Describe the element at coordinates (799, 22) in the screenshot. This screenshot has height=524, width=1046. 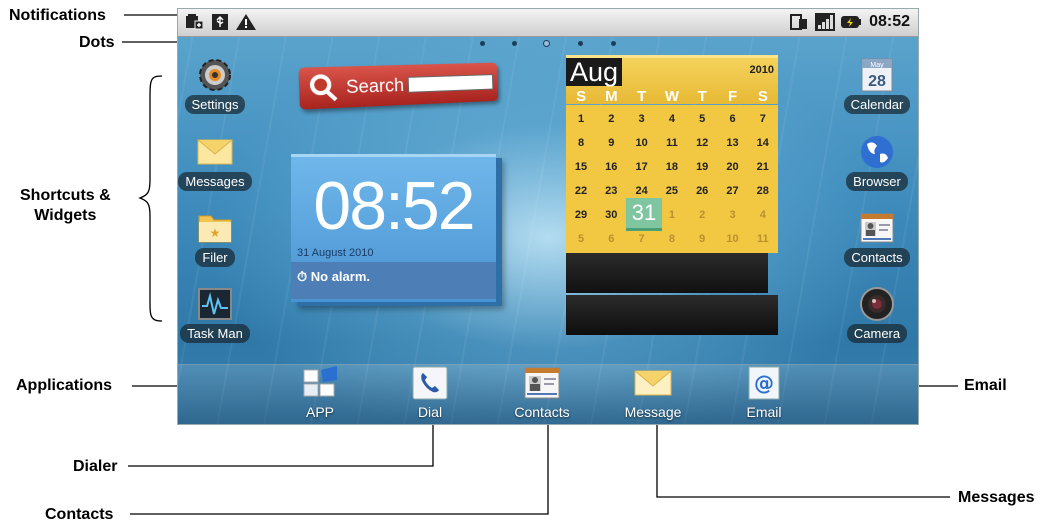
I see `screen-rotate-icon` at that location.